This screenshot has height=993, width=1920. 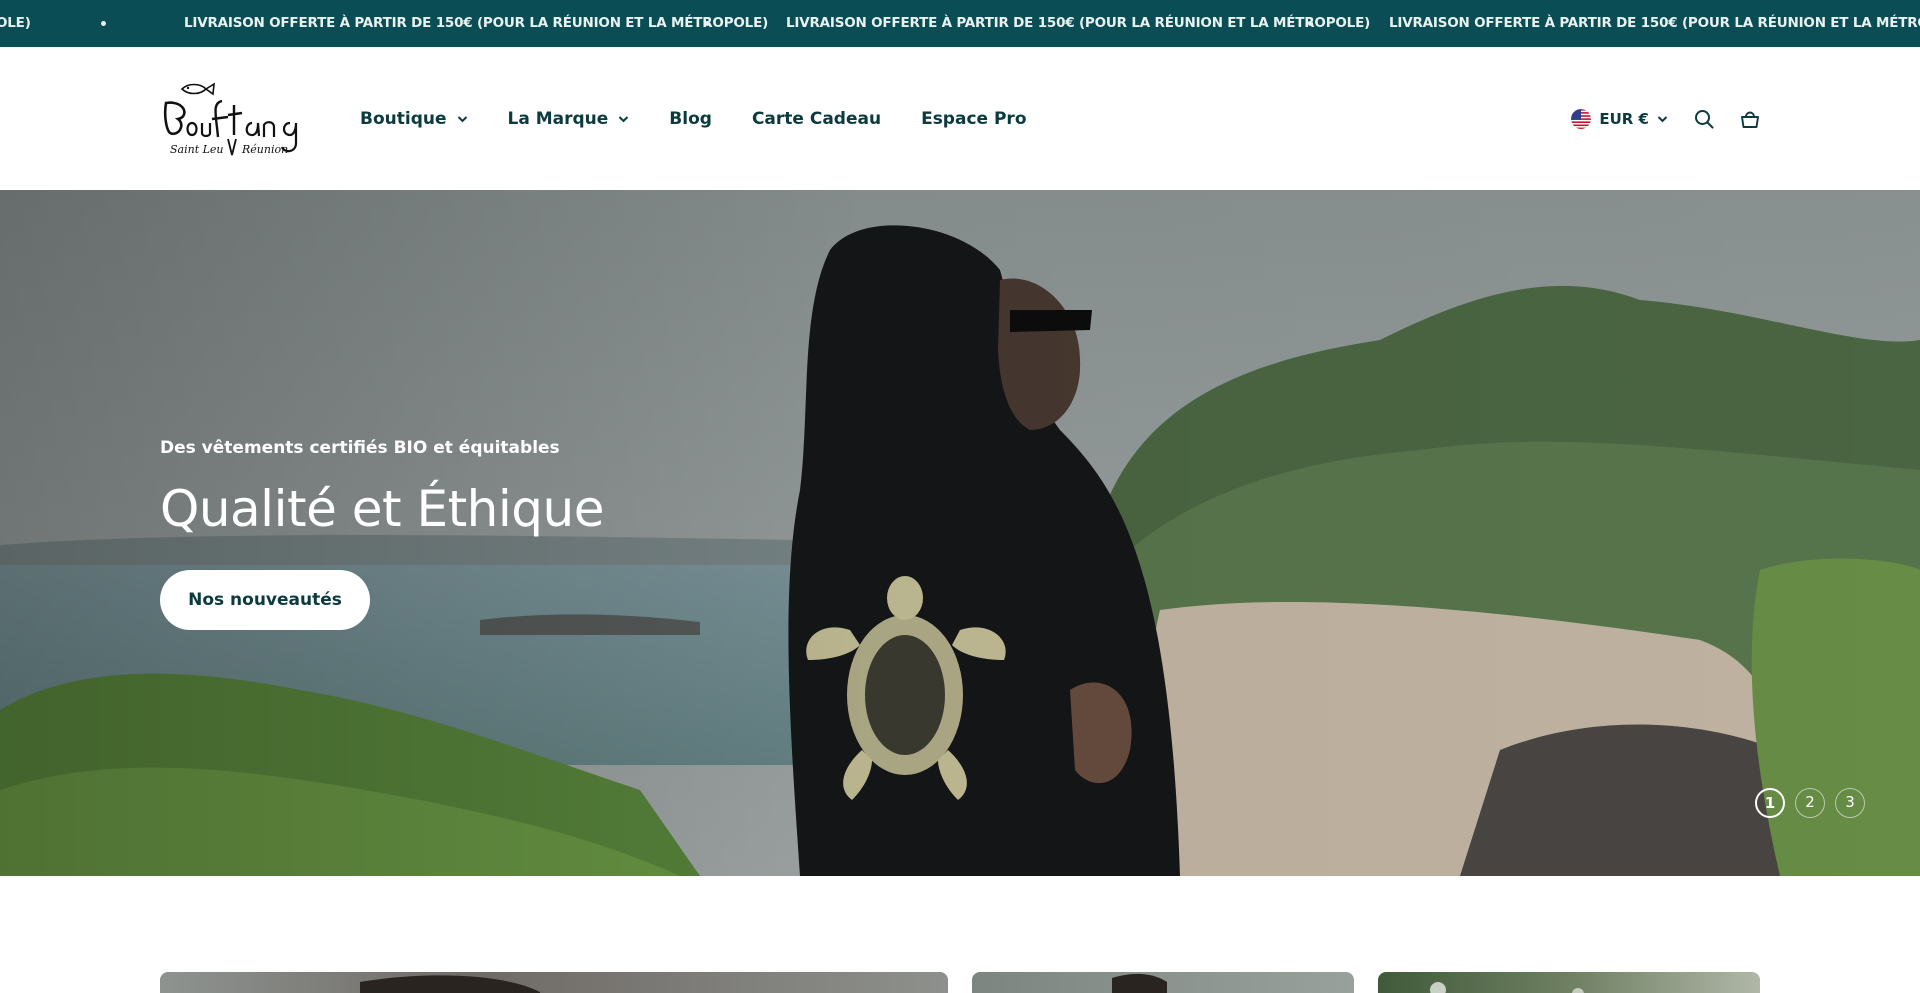 I want to click on header-actions: EUR €, so click(x=1665, y=118).